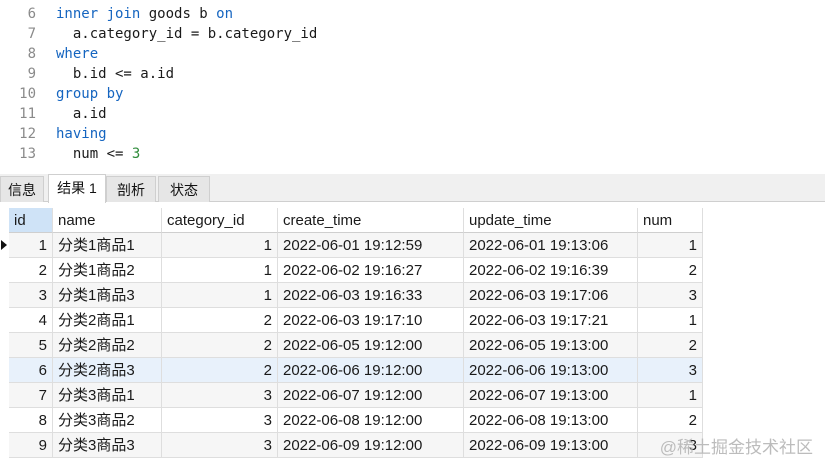  What do you see at coordinates (551, 295) in the screenshot?
I see `cell-update-time: 2022-06-03 19:17:06` at bounding box center [551, 295].